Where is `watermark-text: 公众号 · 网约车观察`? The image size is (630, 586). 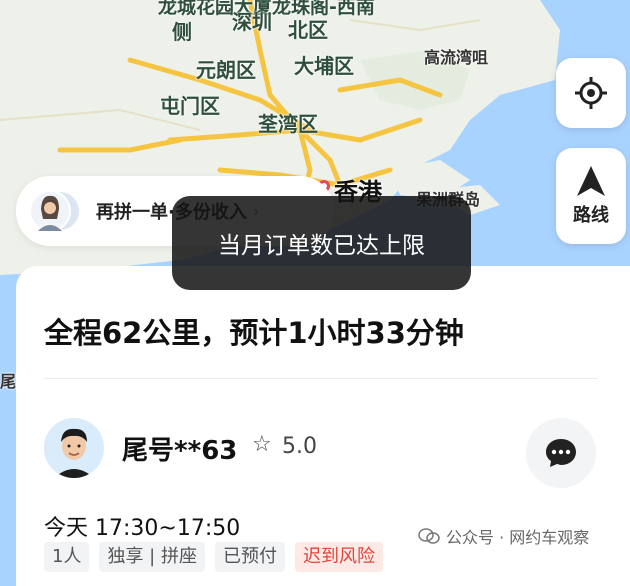 watermark-text: 公众号 · 网约车观察 is located at coordinates (518, 537).